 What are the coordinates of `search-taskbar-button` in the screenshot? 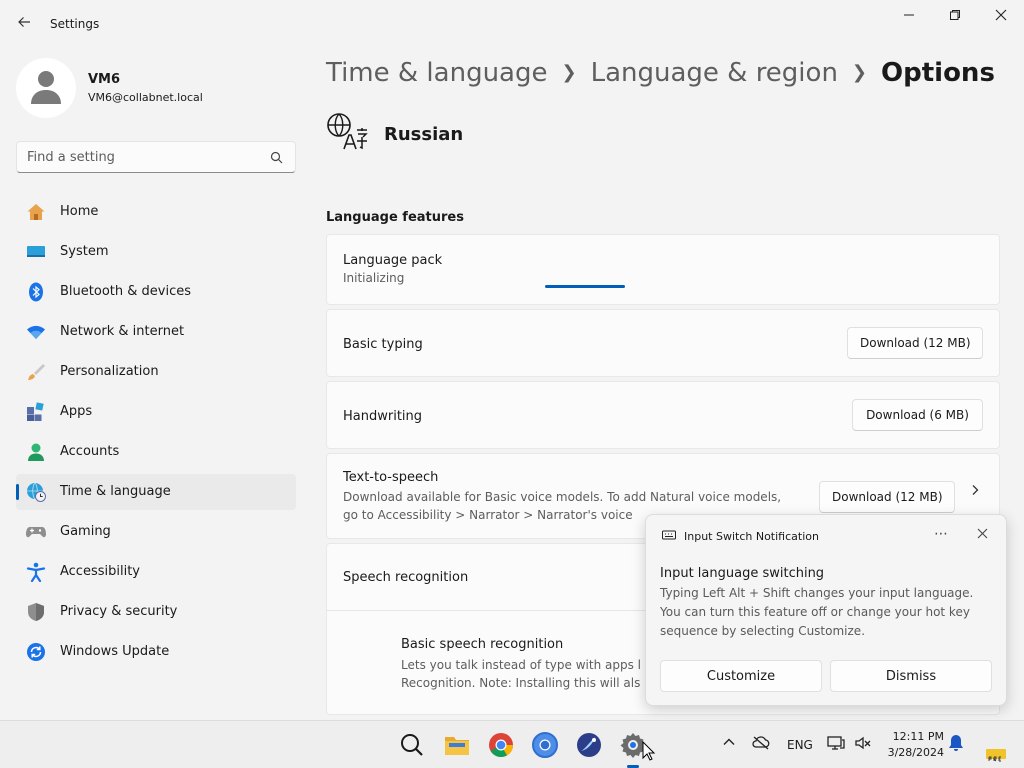 It's located at (412, 745).